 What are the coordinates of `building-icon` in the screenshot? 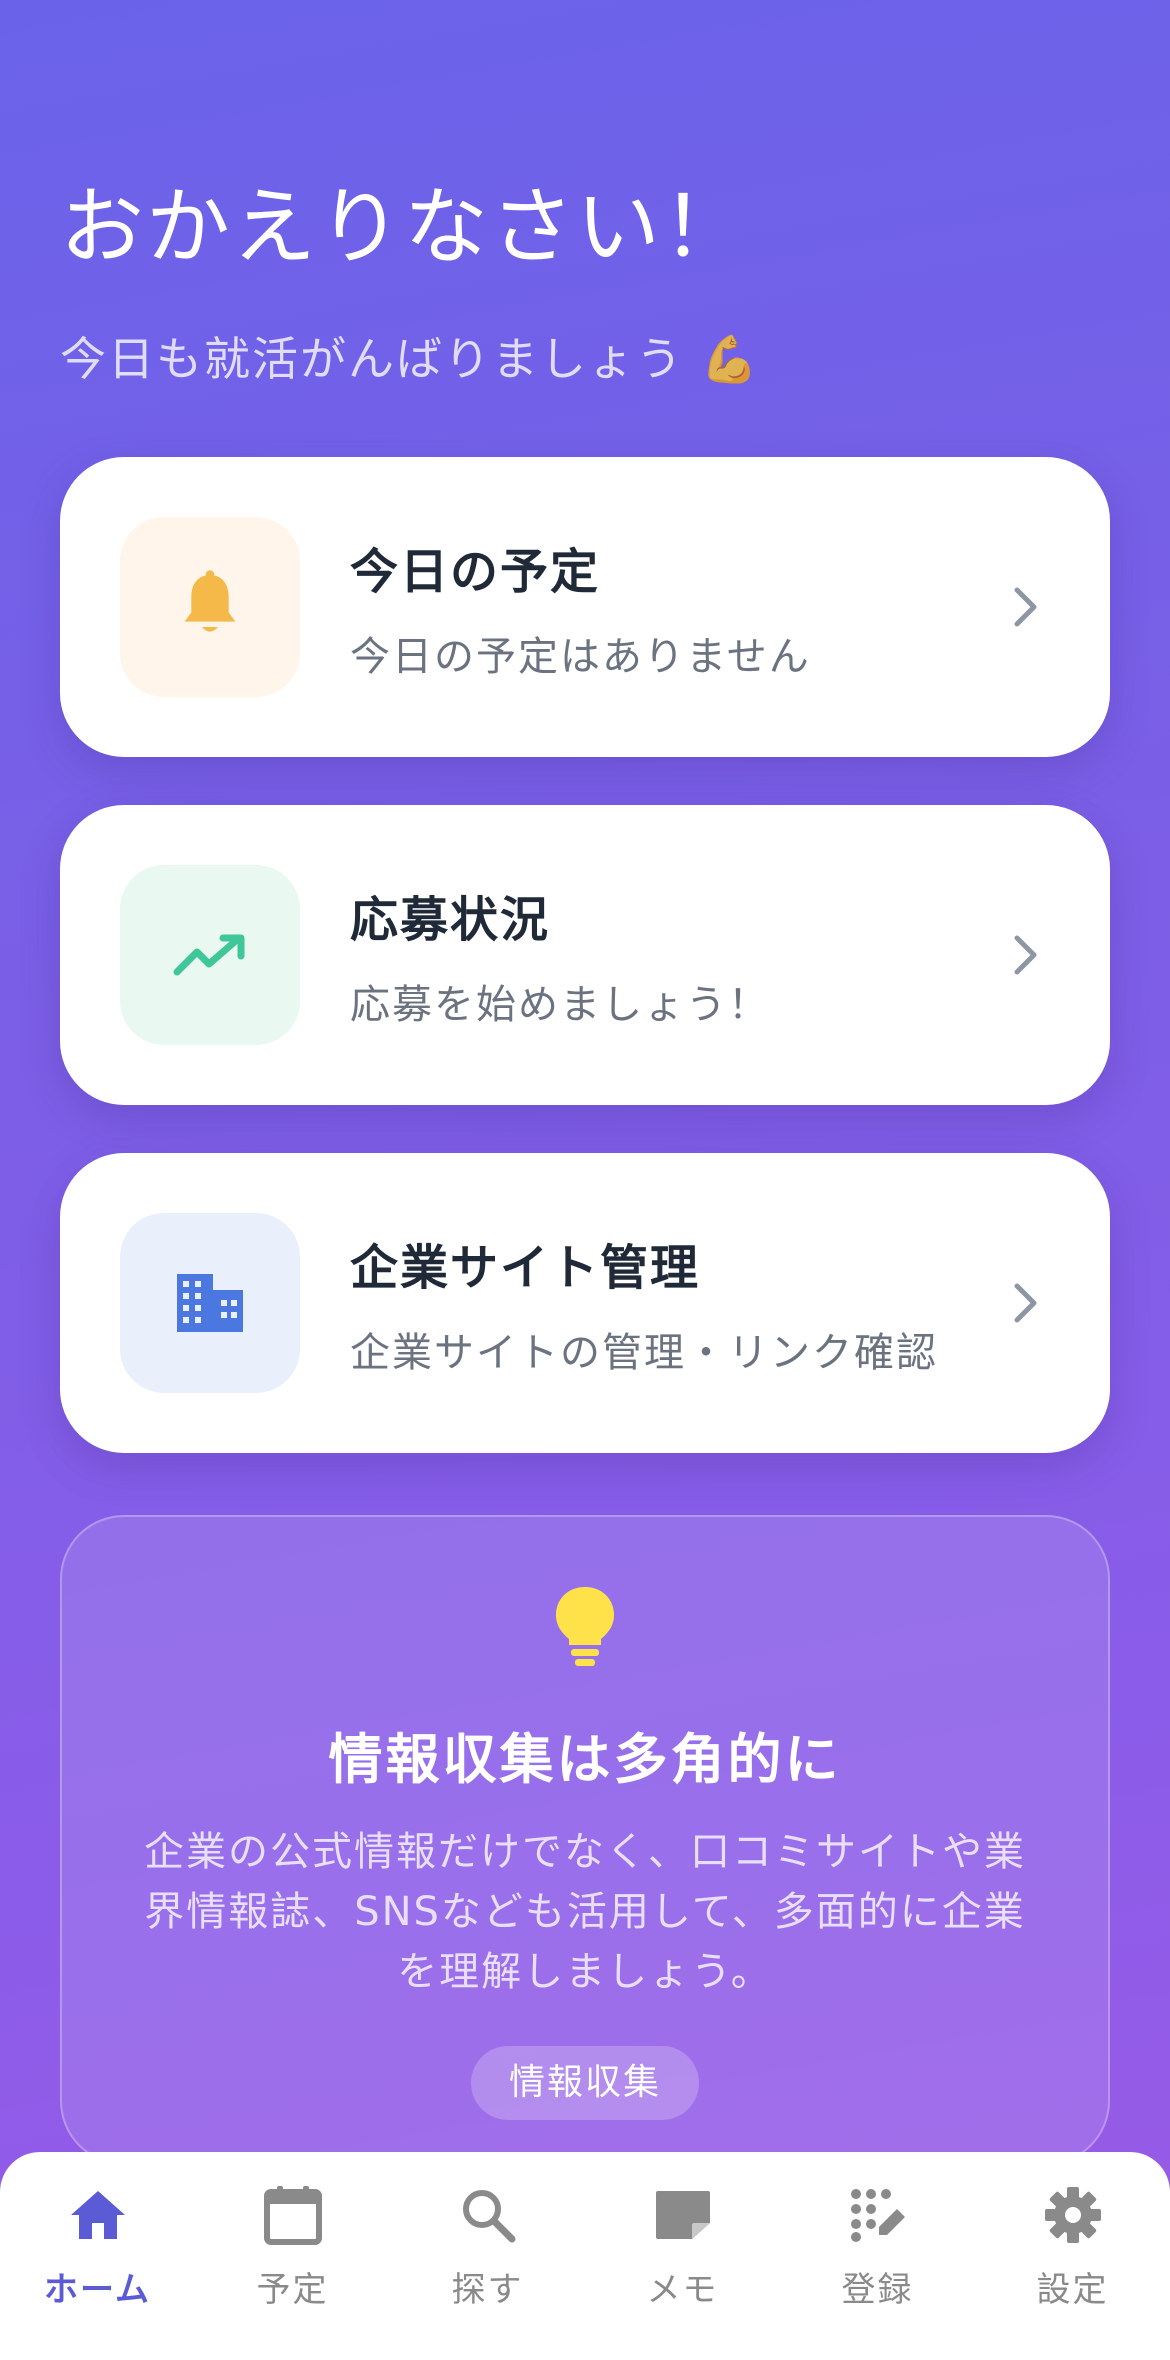 It's located at (210, 1303).